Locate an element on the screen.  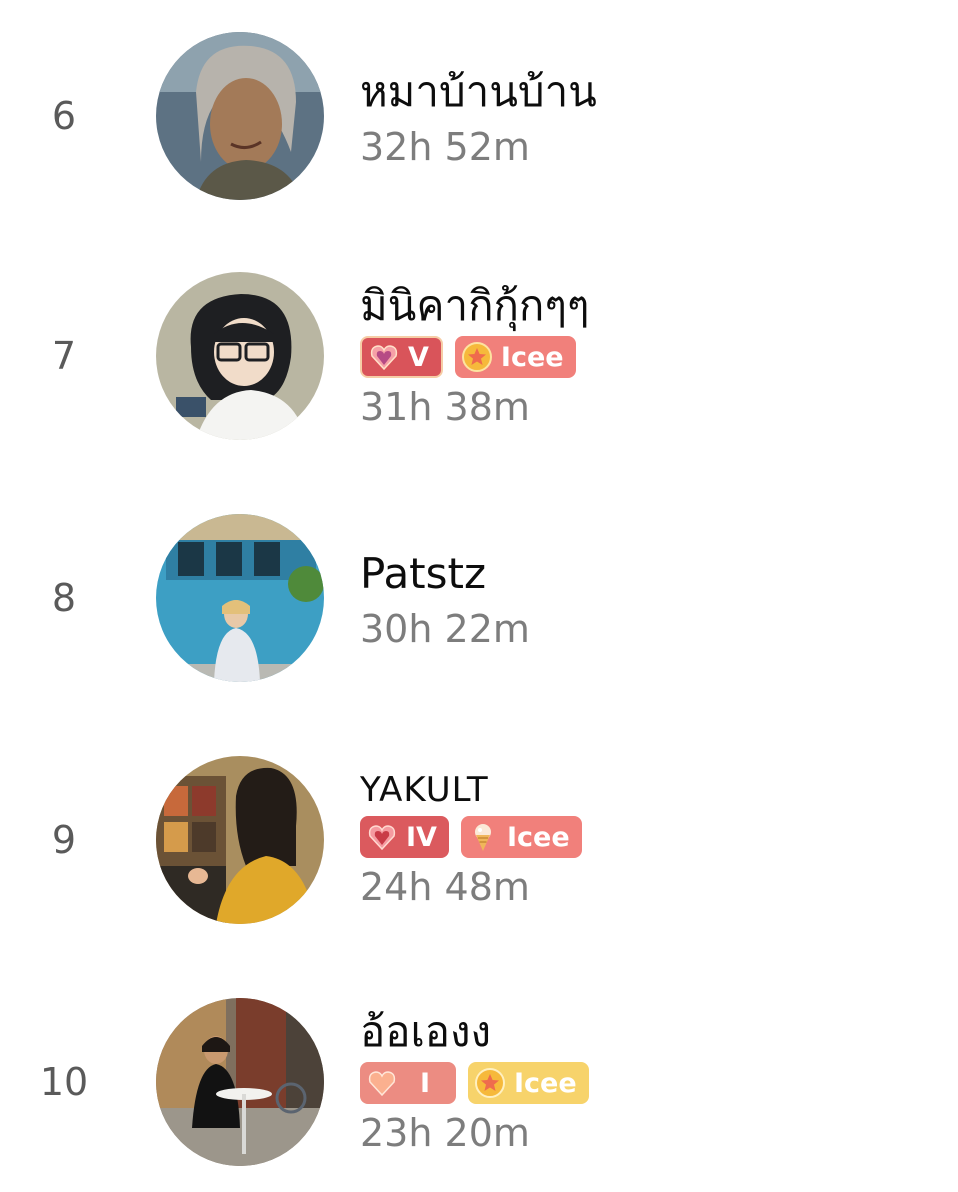
rank-number: 9 is located at coordinates (64, 840).